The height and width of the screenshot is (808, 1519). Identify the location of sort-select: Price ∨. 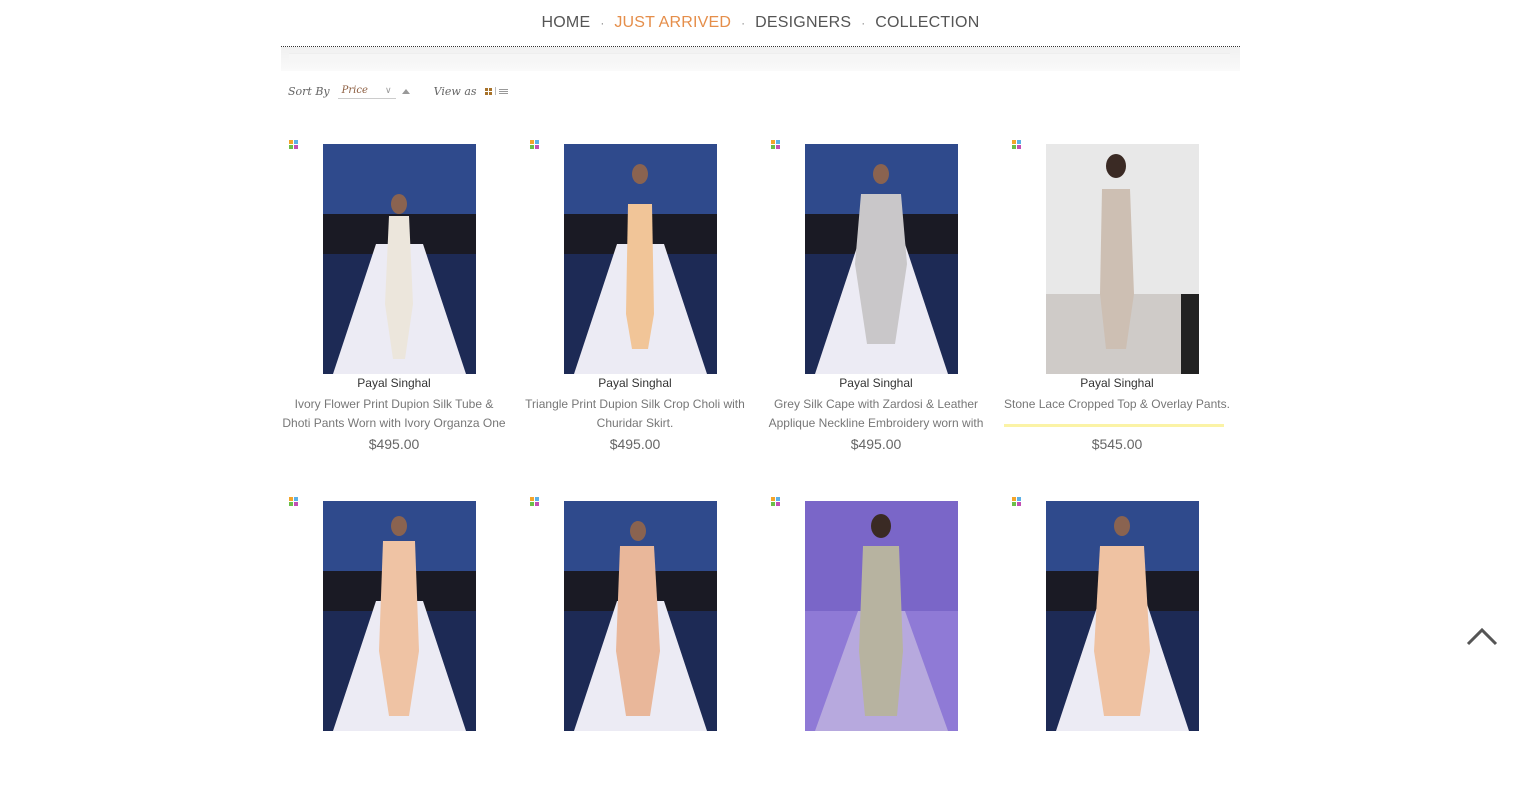
(366, 91).